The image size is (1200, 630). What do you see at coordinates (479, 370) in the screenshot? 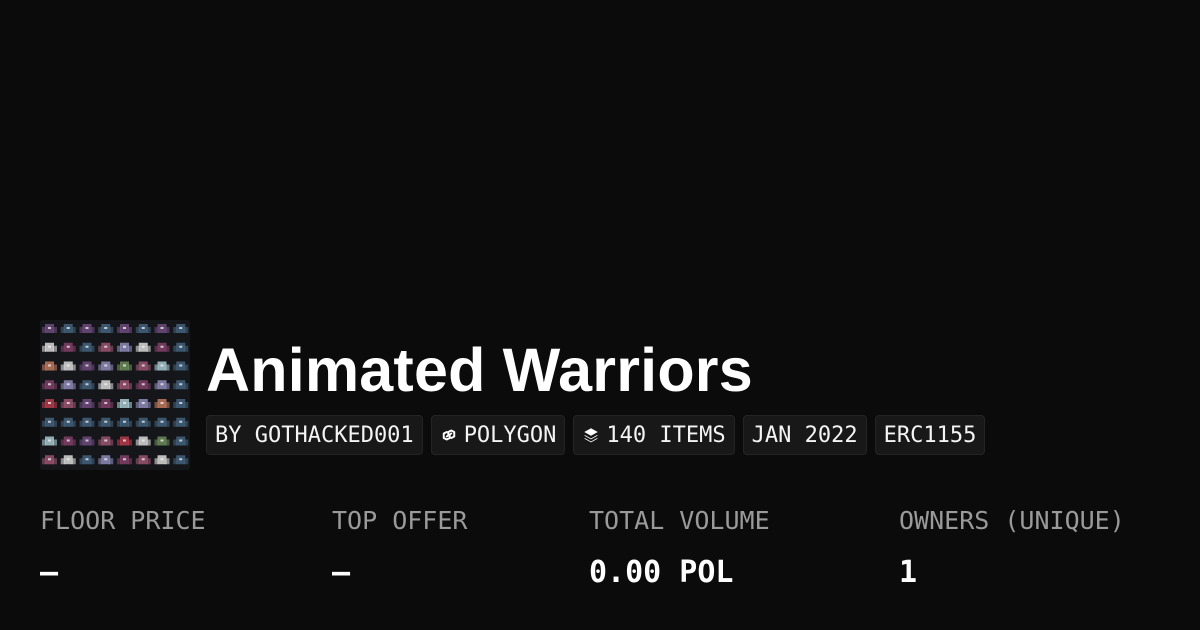
I see `collection-title: Animated Warriors` at bounding box center [479, 370].